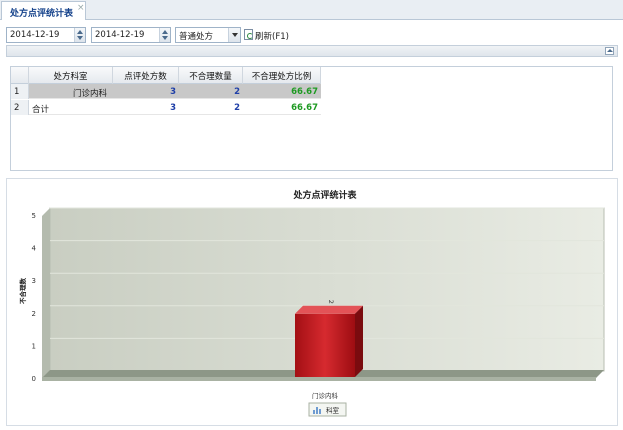 Image resolution: width=623 pixels, height=430 pixels. What do you see at coordinates (46, 293) in the screenshot?
I see `chart-side-wall` at bounding box center [46, 293].